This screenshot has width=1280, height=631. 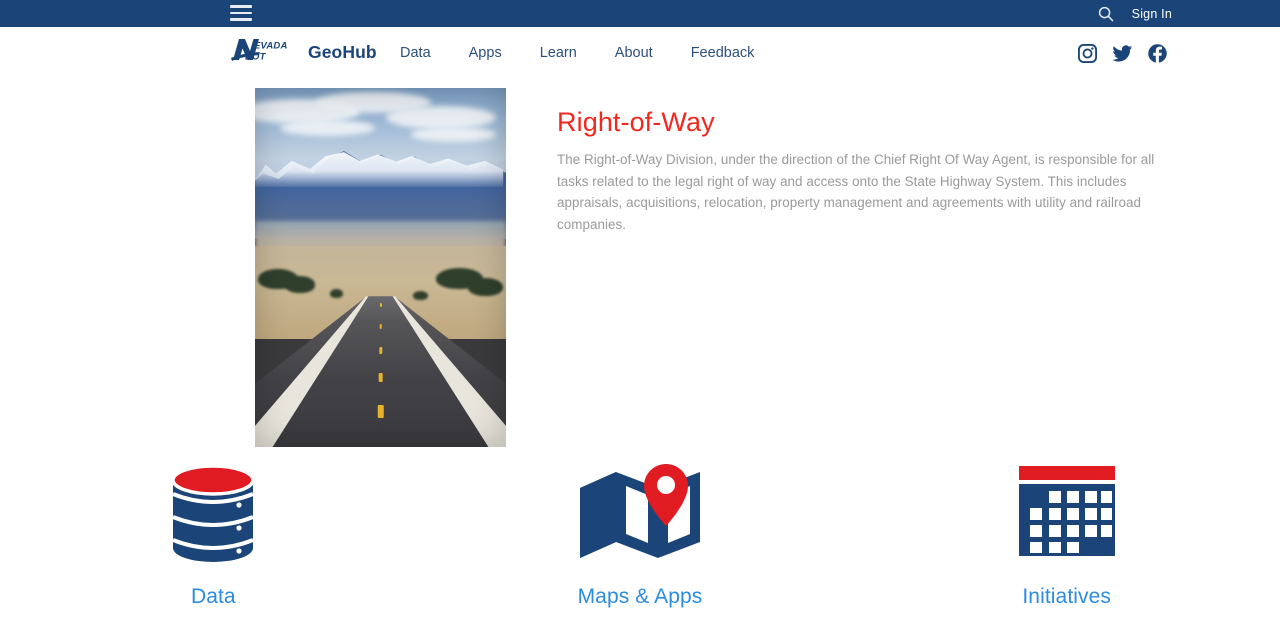 I want to click on tile-label-data: Data, so click(x=213, y=596).